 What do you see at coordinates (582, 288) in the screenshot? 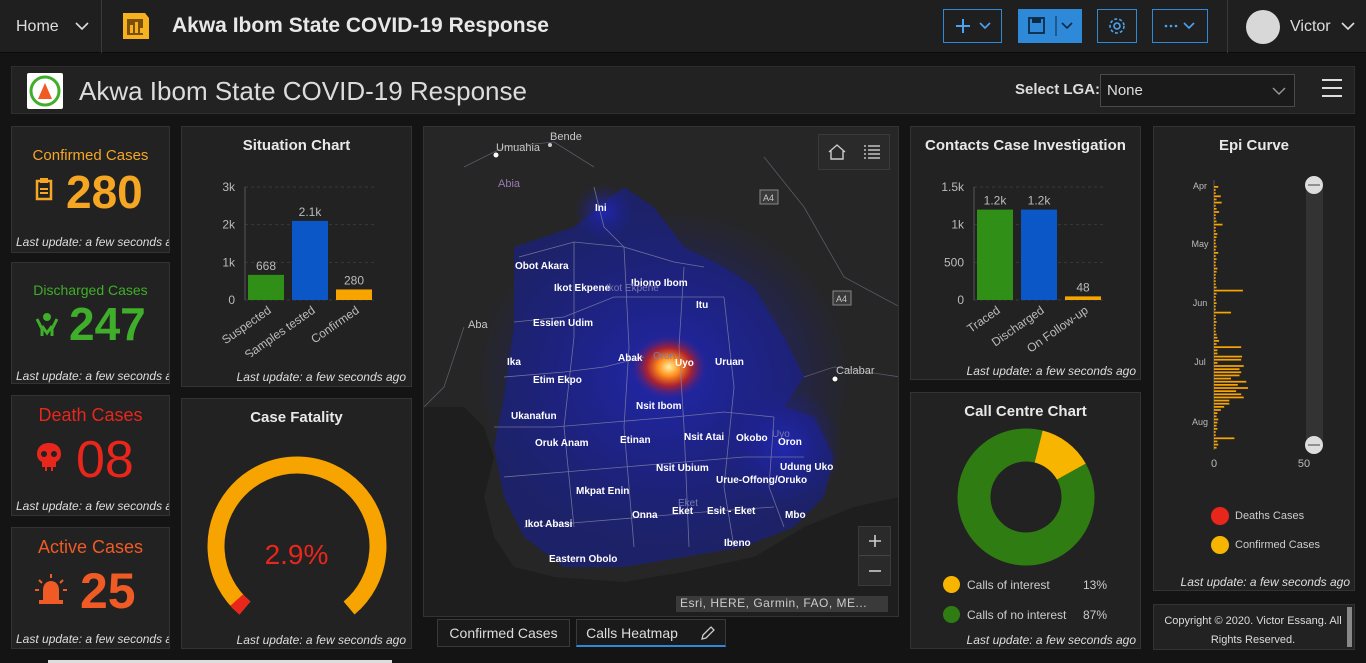
I see `lga-label: Ikot Ekpene` at bounding box center [582, 288].